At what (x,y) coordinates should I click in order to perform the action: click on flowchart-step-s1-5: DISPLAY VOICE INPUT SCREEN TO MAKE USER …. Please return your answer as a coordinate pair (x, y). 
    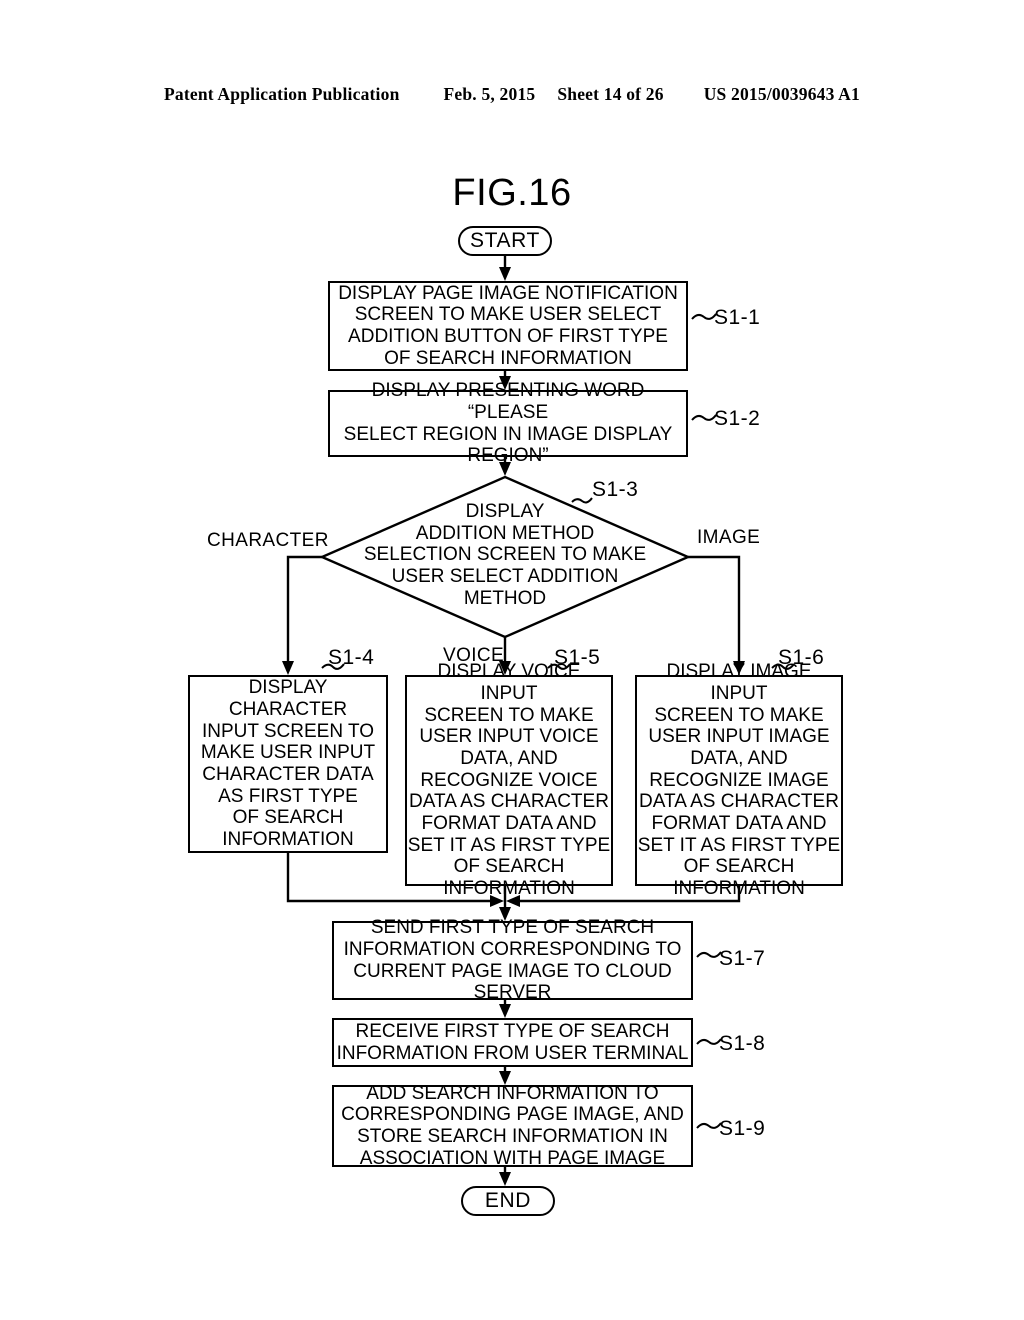
    Looking at the image, I should click on (509, 780).